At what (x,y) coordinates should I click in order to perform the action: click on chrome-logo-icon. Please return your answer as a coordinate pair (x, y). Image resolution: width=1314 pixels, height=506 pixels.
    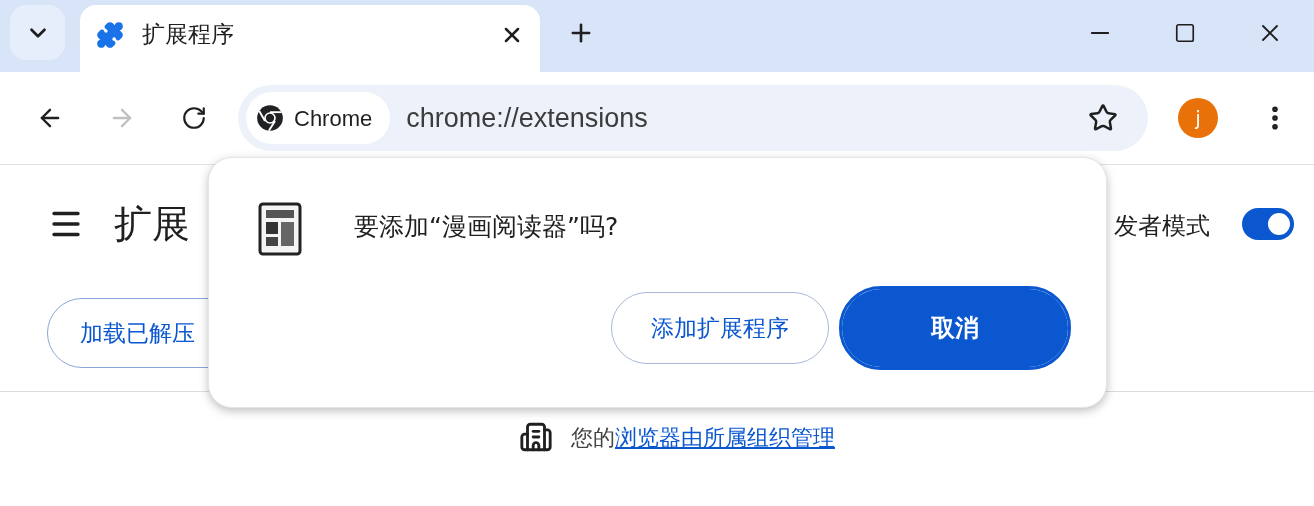
    Looking at the image, I should click on (270, 118).